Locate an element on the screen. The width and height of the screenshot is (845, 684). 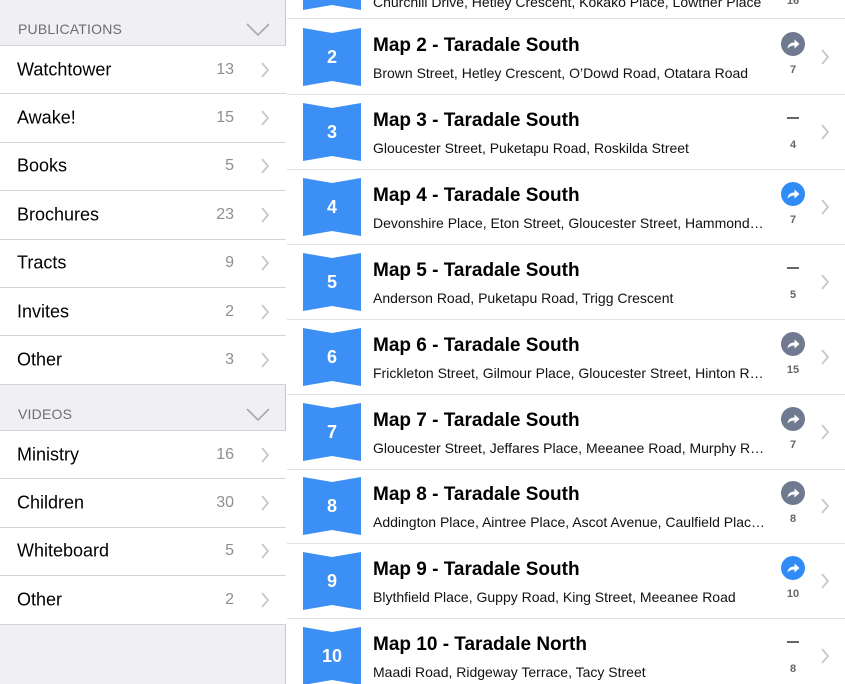
map-title: Map 8 - Taradale South is located at coordinates (476, 495).